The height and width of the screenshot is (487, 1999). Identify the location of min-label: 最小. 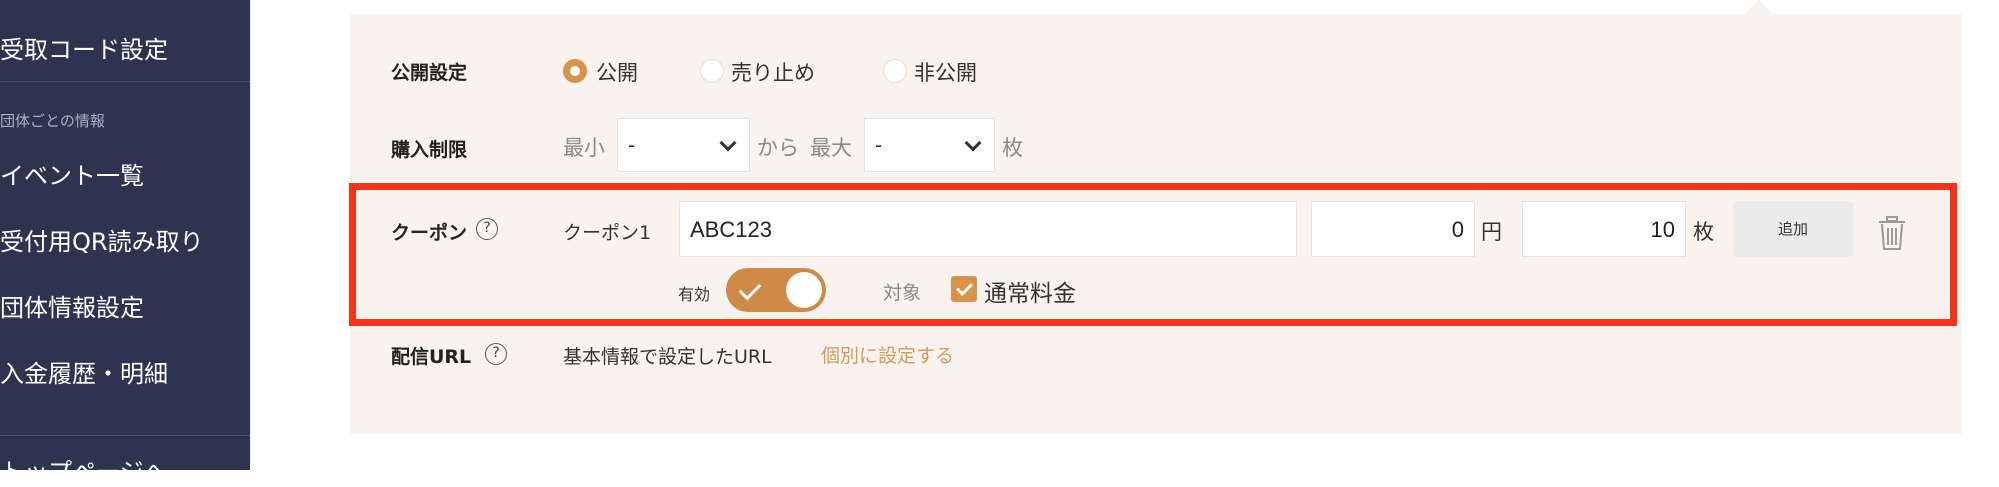
(584, 148).